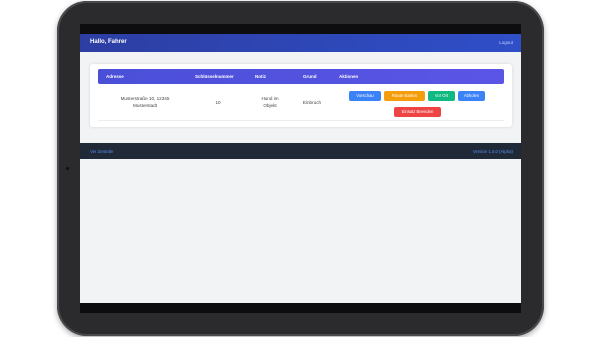 Image resolution: width=600 pixels, height=337 pixels. I want to click on app-header: Hallo, Fahrer Logout, so click(300, 43).